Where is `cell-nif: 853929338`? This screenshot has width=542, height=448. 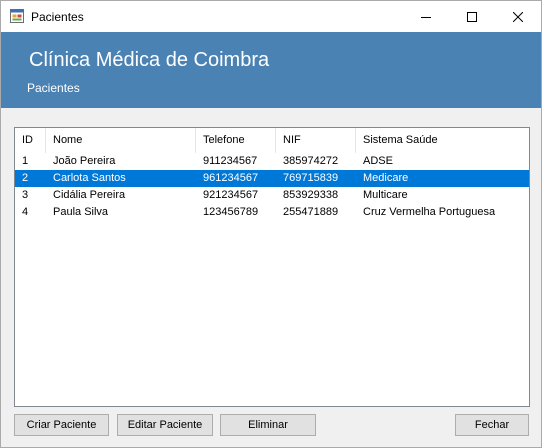 cell-nif: 853929338 is located at coordinates (311, 195).